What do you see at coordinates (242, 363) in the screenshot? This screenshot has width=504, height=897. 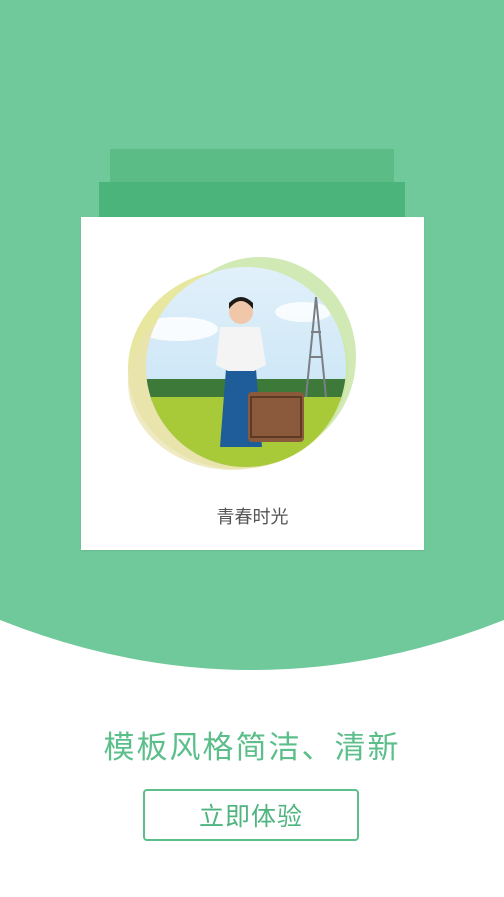 I see `card-photo` at bounding box center [242, 363].